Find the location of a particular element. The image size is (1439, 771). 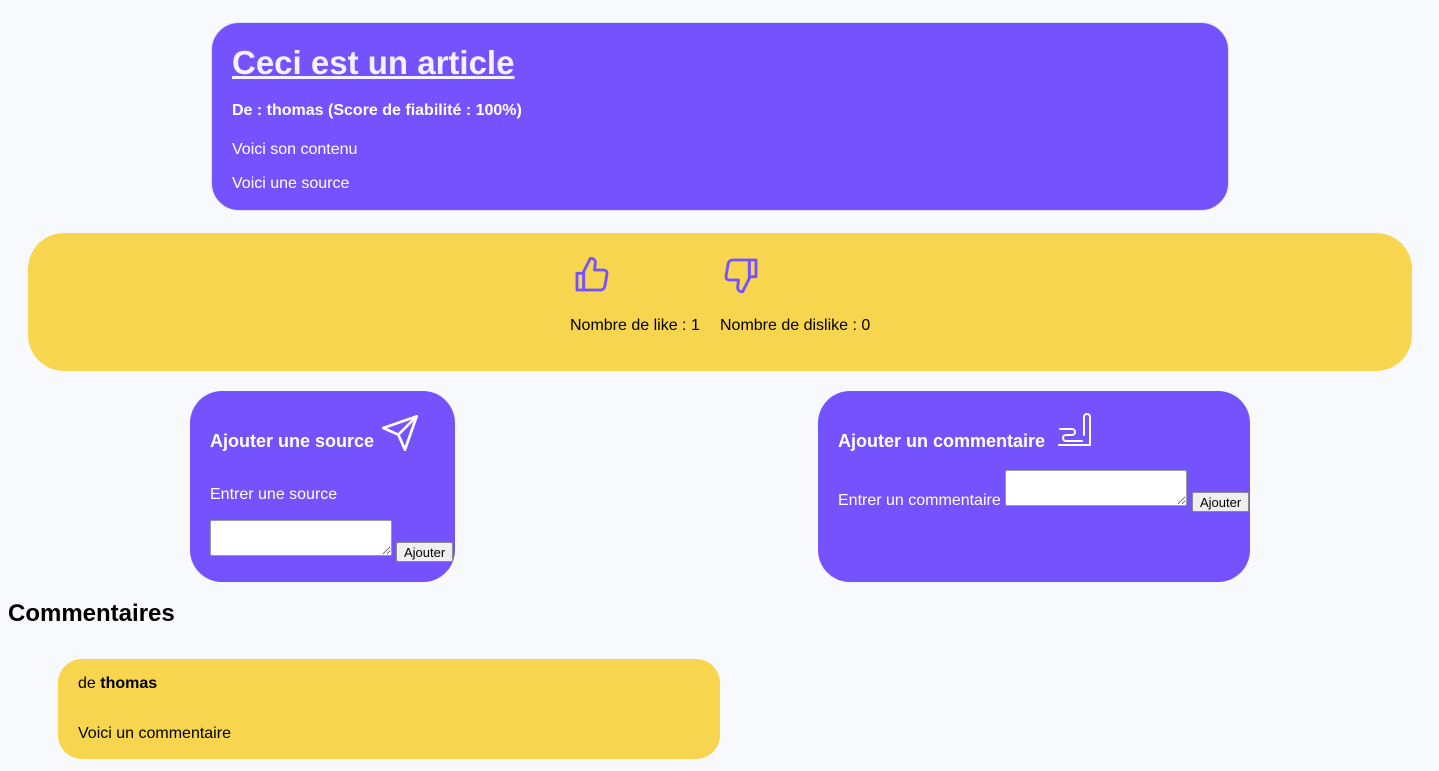

add-source-button: Ajouter is located at coordinates (425, 552).